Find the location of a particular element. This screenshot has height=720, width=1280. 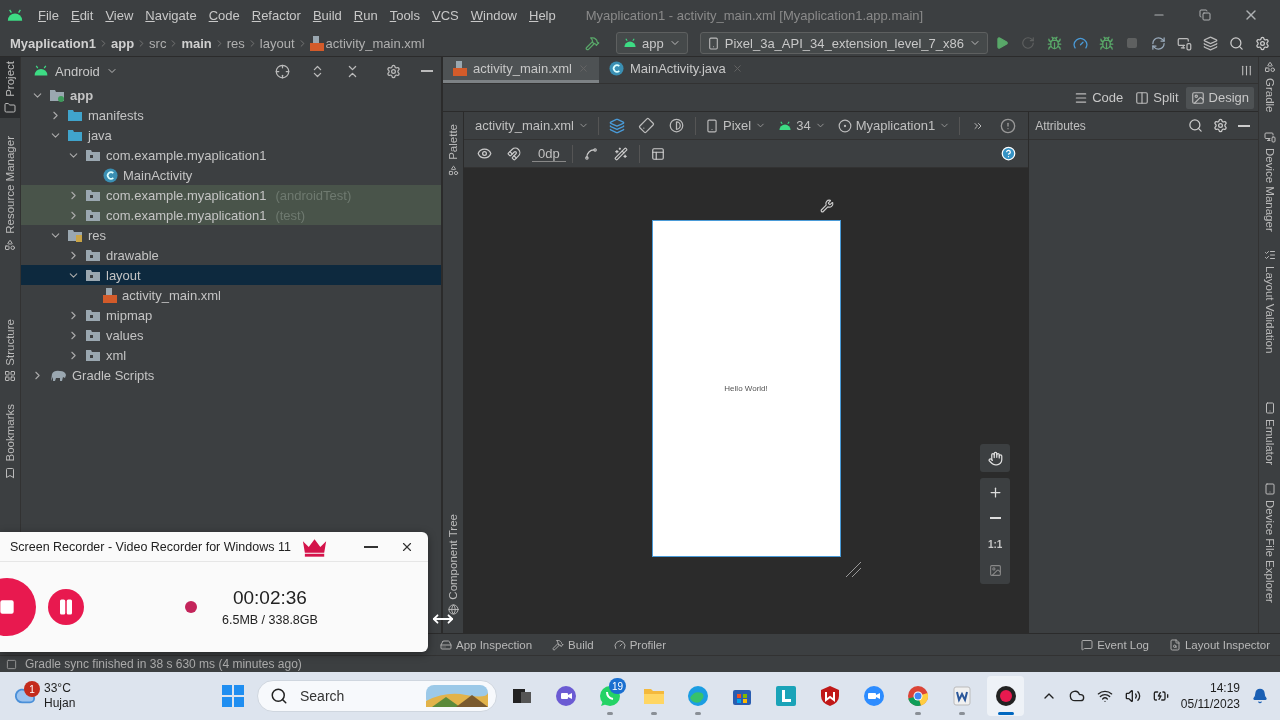

menu-item: Tools is located at coordinates (404, 15).